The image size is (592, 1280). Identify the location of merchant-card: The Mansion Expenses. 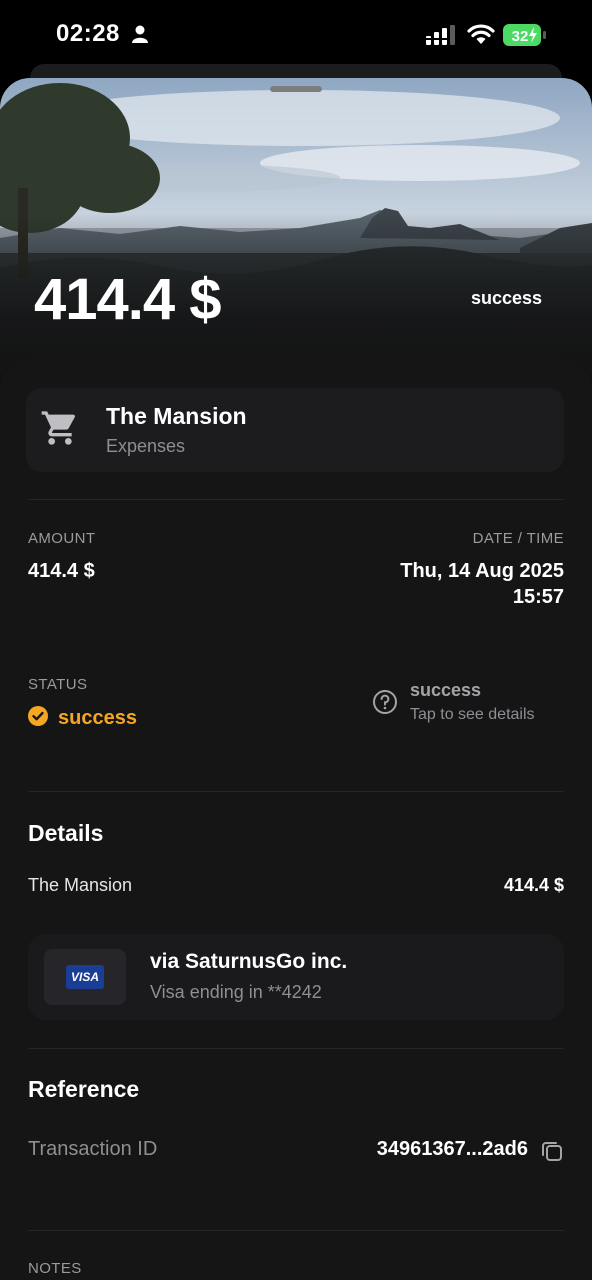
(295, 430).